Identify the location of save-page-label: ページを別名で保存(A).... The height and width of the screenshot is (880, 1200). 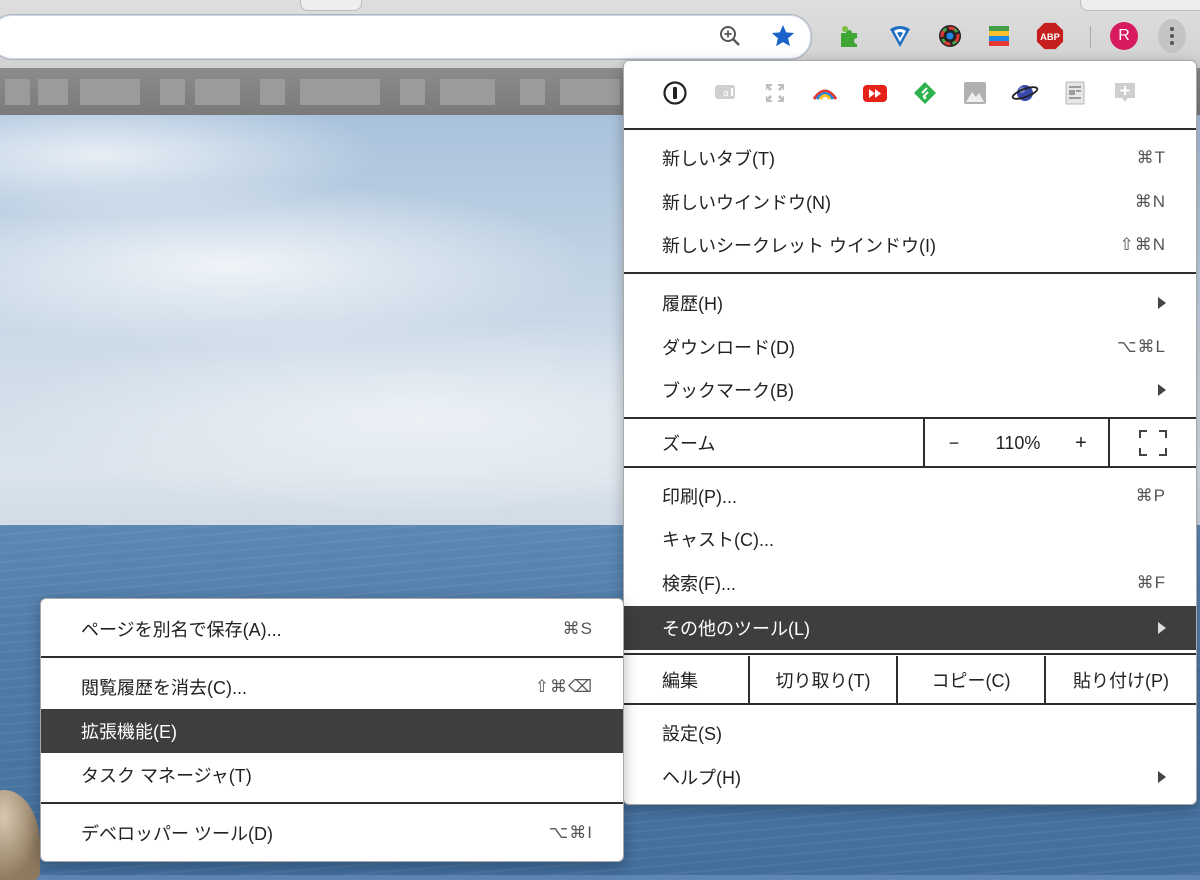
(181, 630).